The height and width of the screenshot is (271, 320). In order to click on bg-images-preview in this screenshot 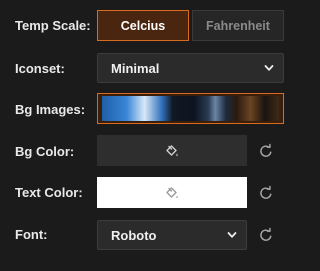, I will do `click(190, 108)`.